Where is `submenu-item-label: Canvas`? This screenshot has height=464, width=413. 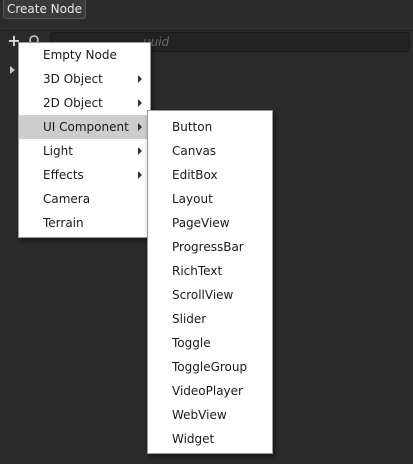
submenu-item-label: Canvas is located at coordinates (194, 151).